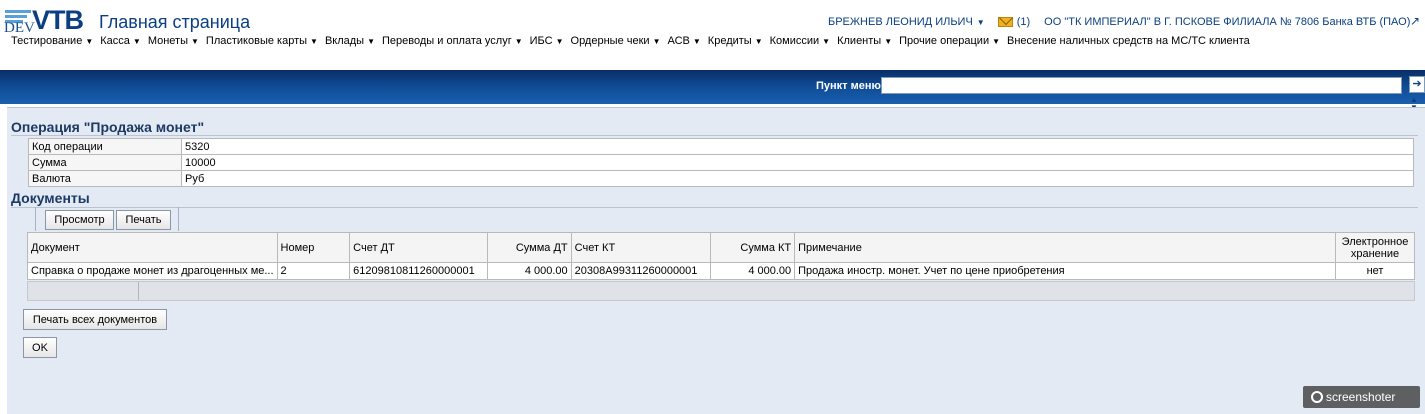 The height and width of the screenshot is (414, 1425). I want to click on menu-item-label: АСВ, so click(678, 41).